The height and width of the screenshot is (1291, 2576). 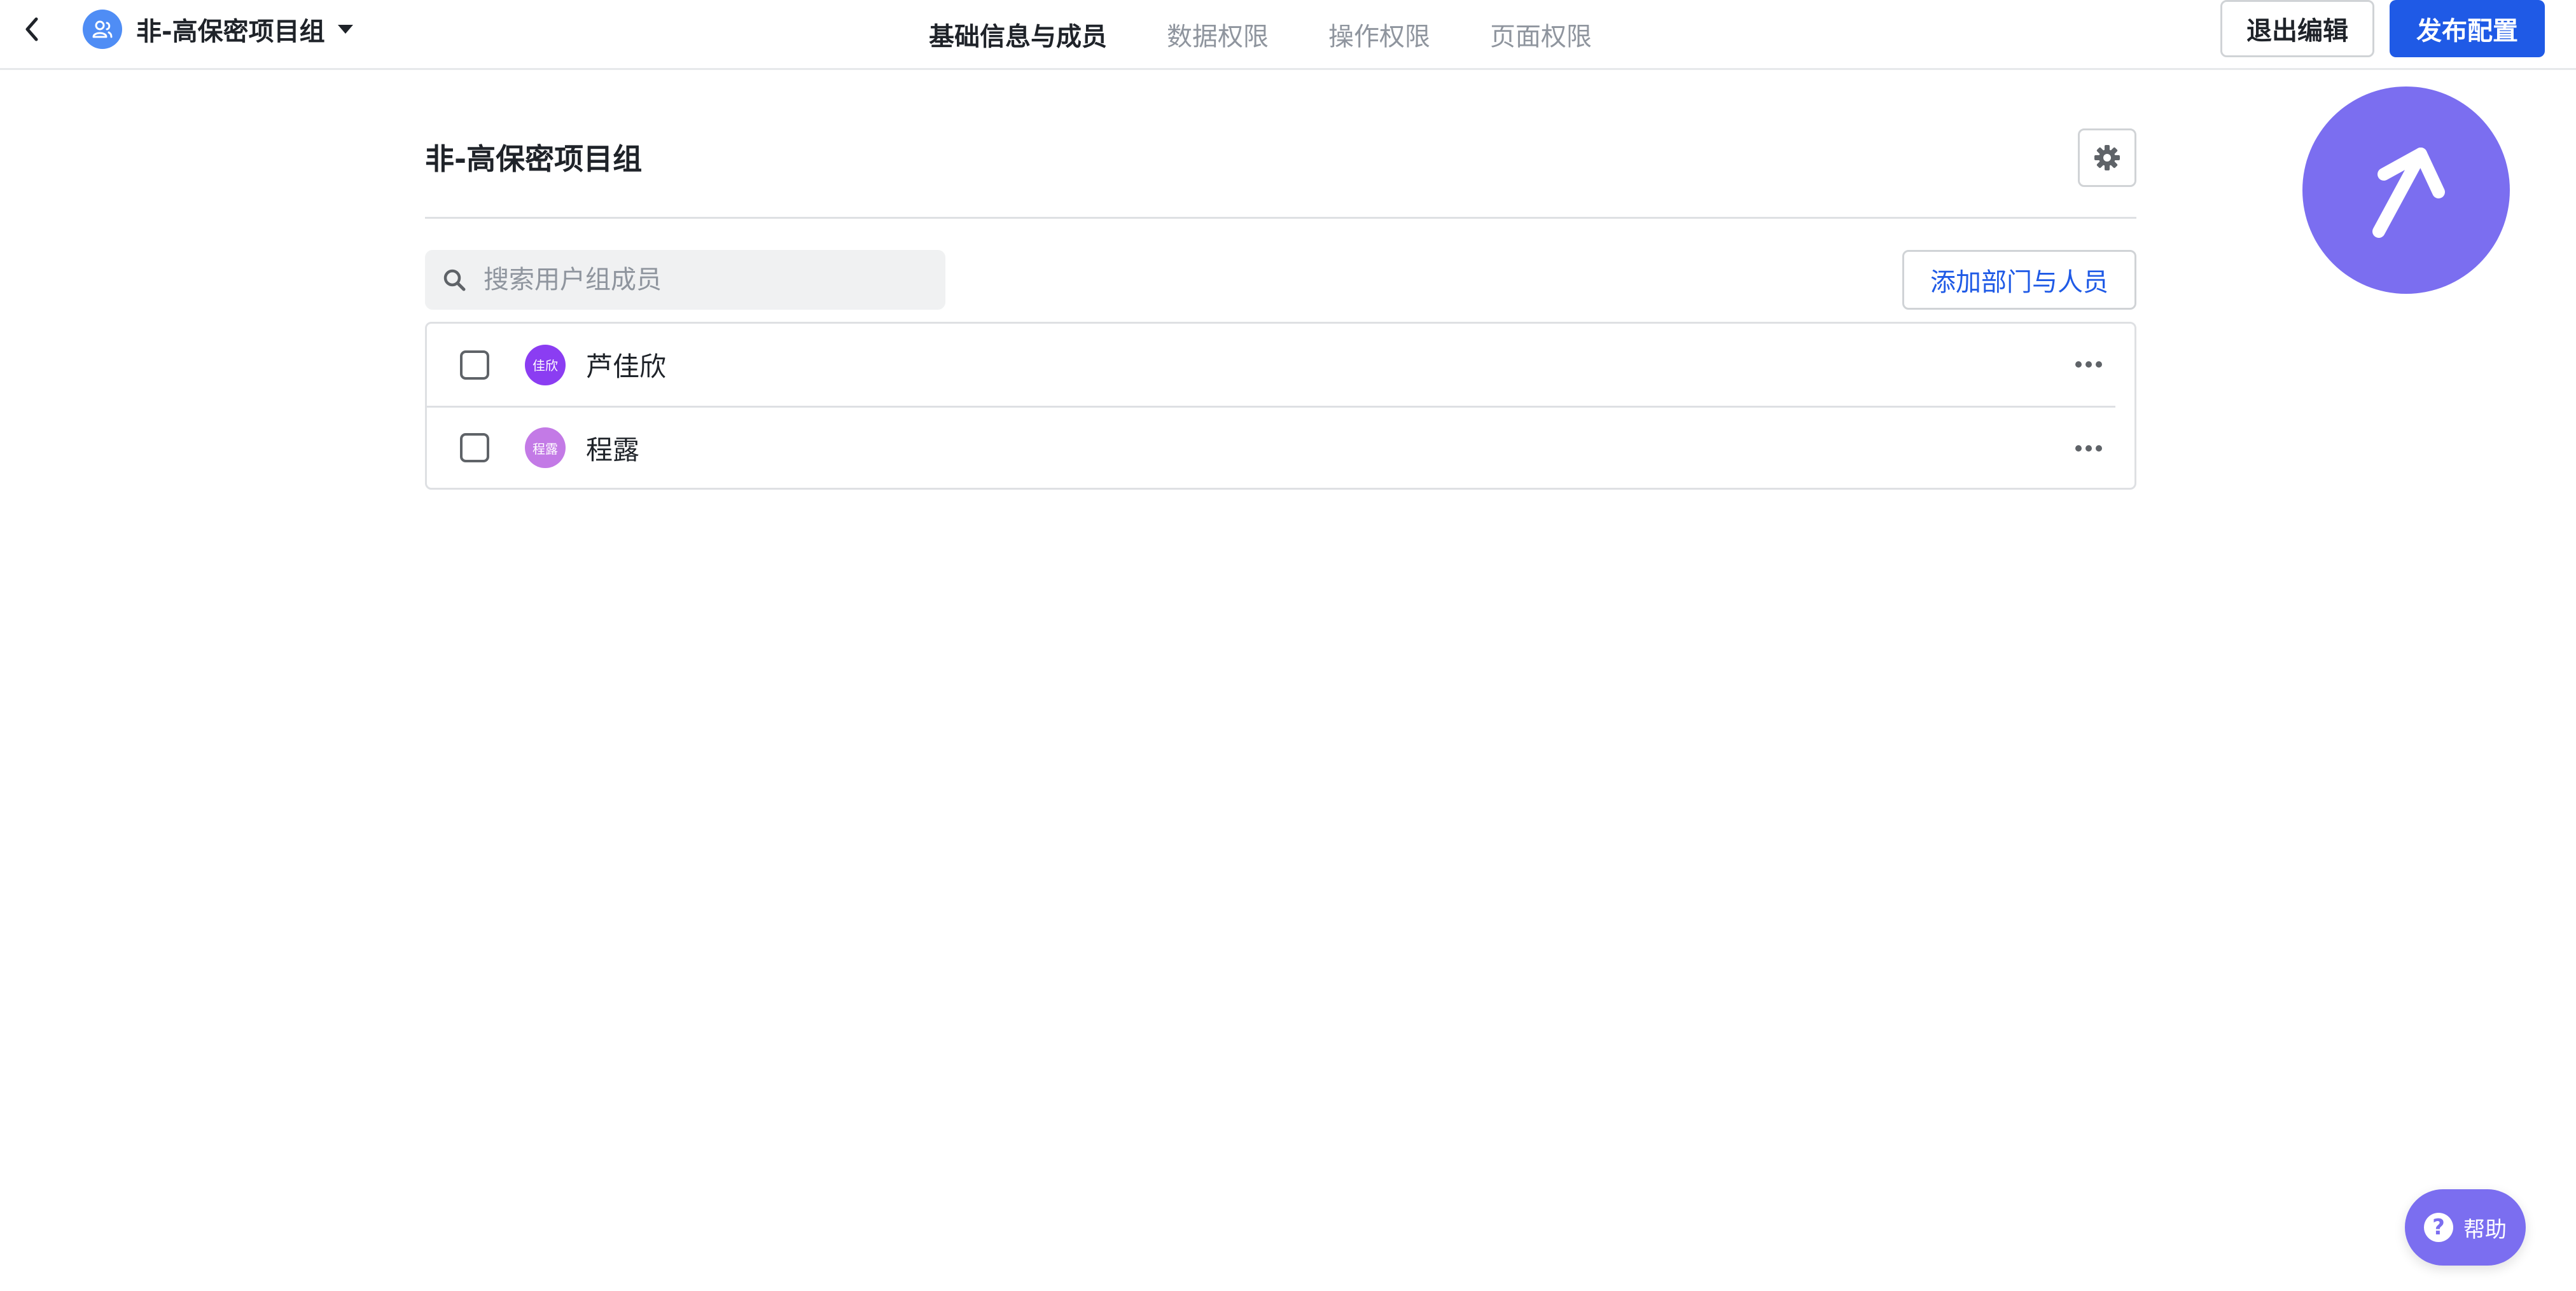 What do you see at coordinates (1379, 35) in the screenshot?
I see `tab-operation-permission: 操作权限` at bounding box center [1379, 35].